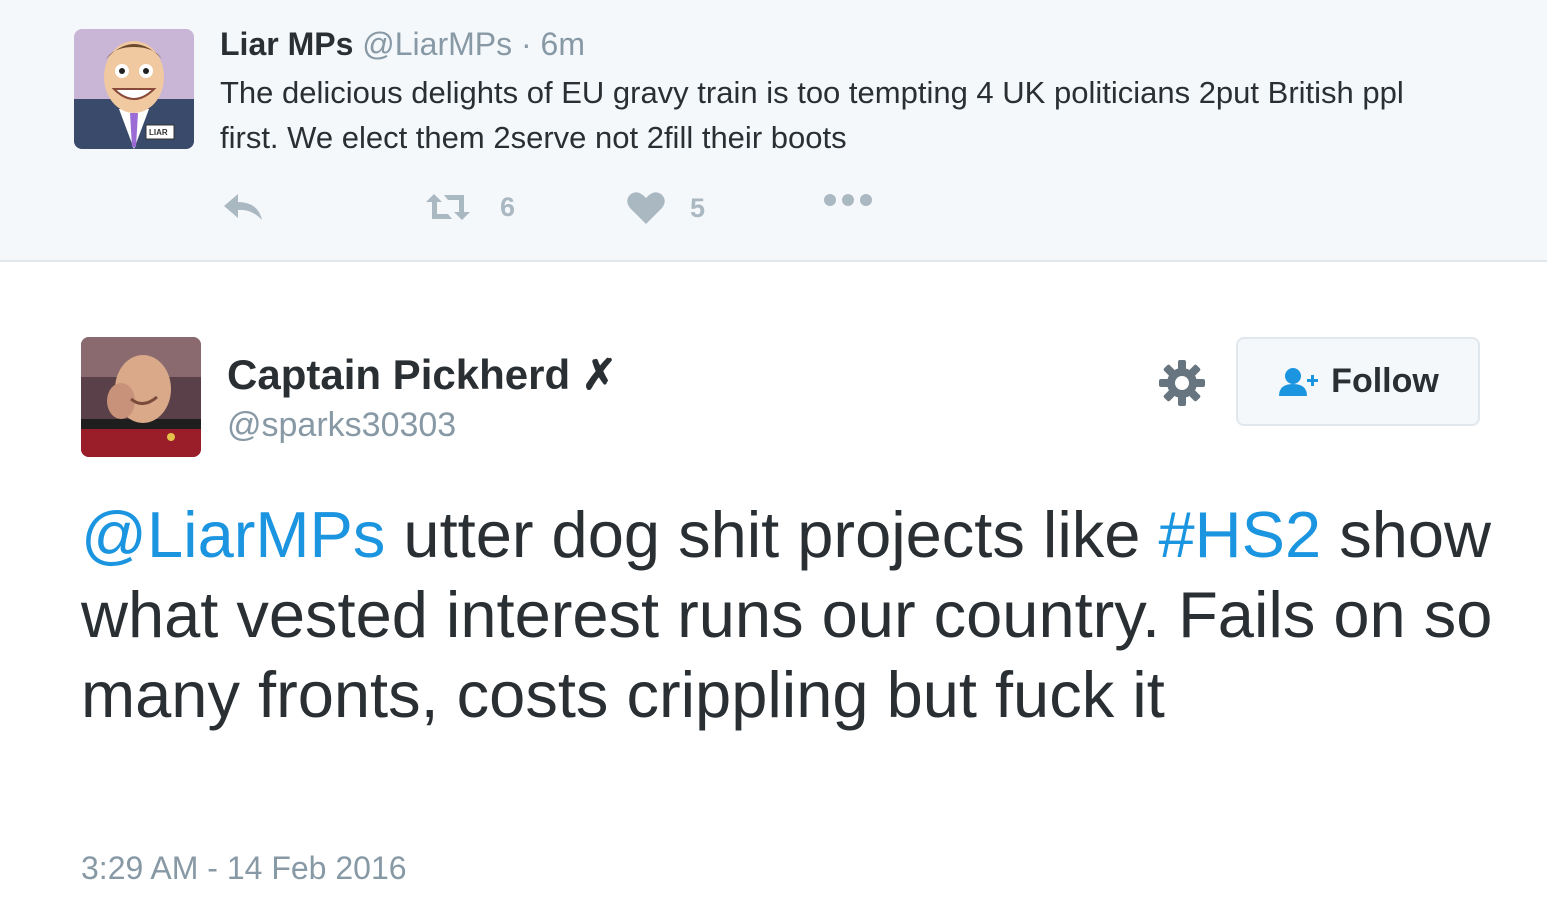 The width and height of the screenshot is (1547, 916). I want to click on gear-icon, so click(1182, 383).